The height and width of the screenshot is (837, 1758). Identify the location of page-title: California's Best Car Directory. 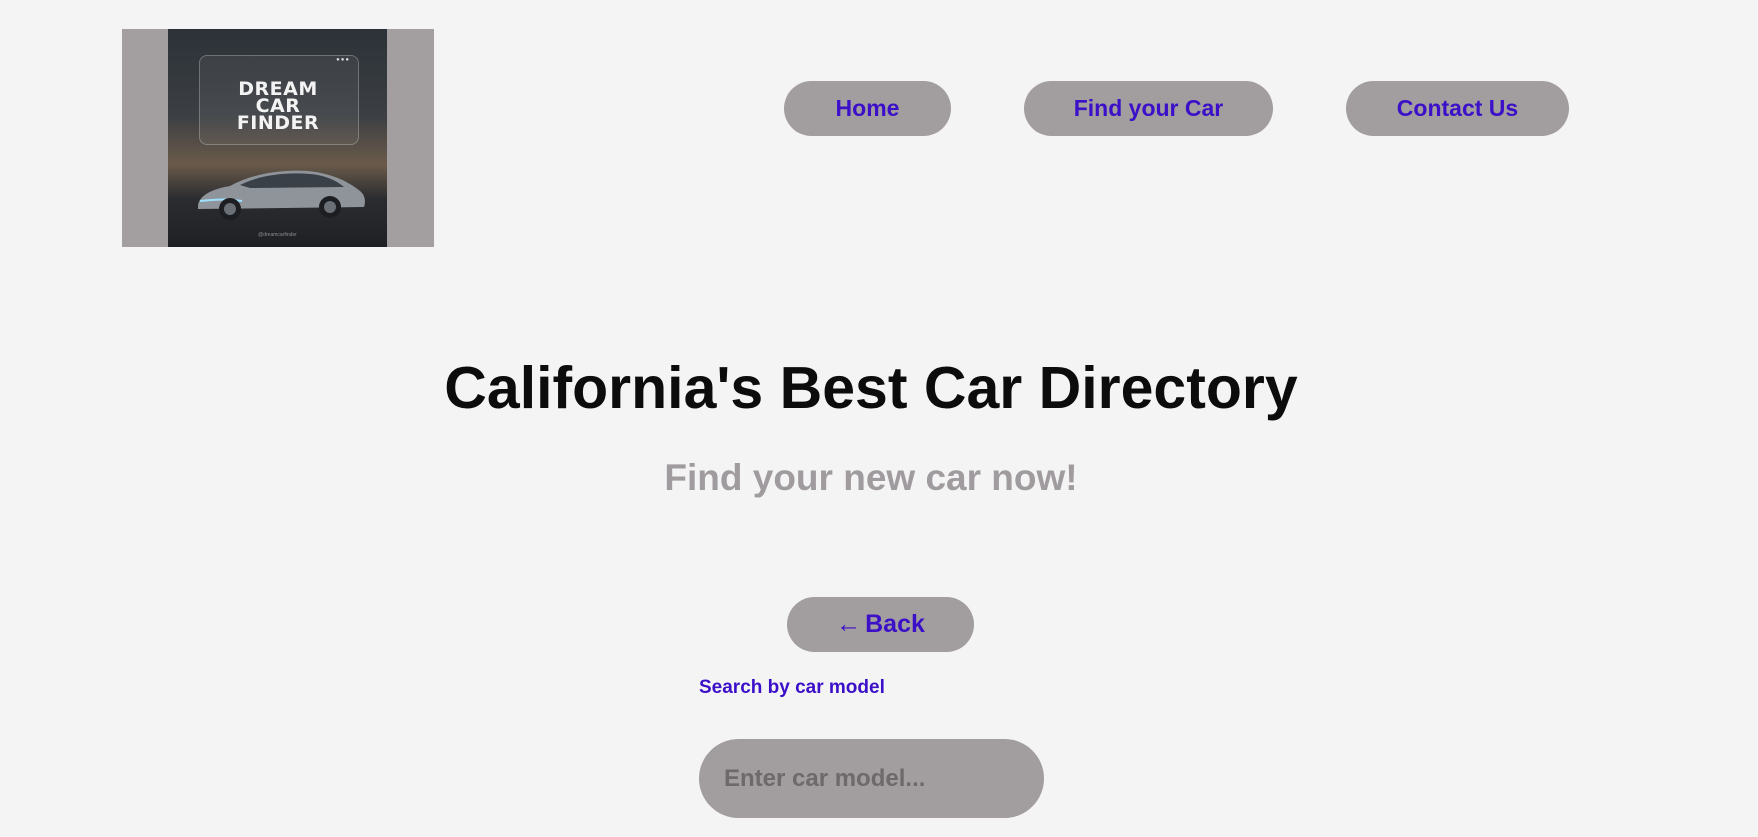
(871, 388).